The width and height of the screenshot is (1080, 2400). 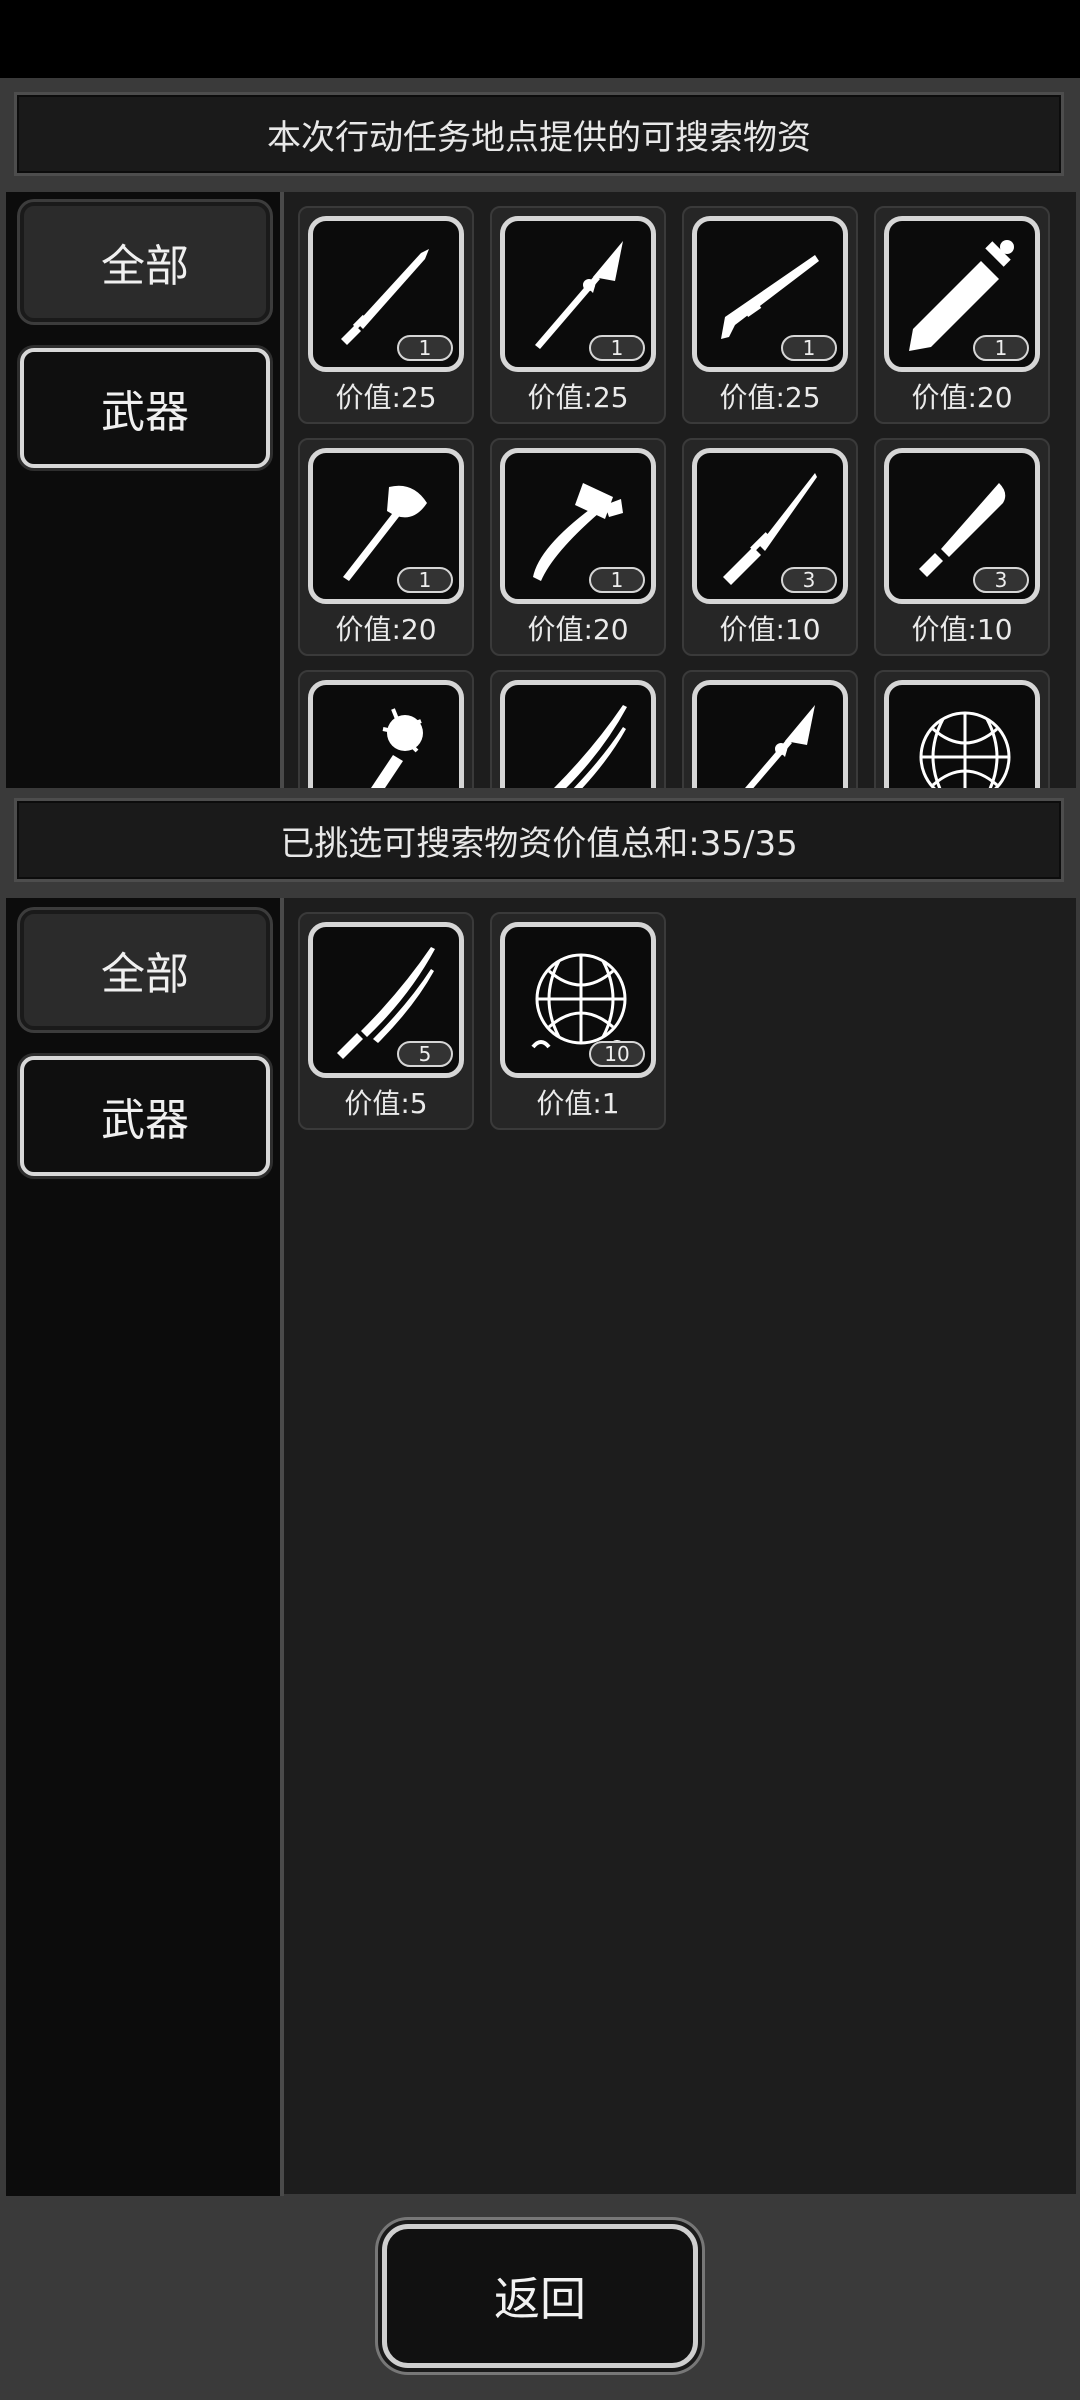 What do you see at coordinates (386, 1103) in the screenshot?
I see `item-value-label: 价值:5` at bounding box center [386, 1103].